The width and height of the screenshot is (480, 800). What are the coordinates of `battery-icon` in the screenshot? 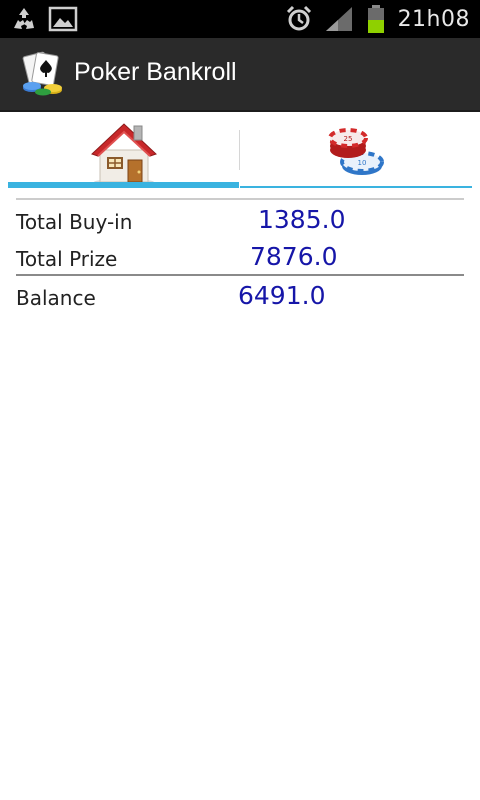 It's located at (376, 19).